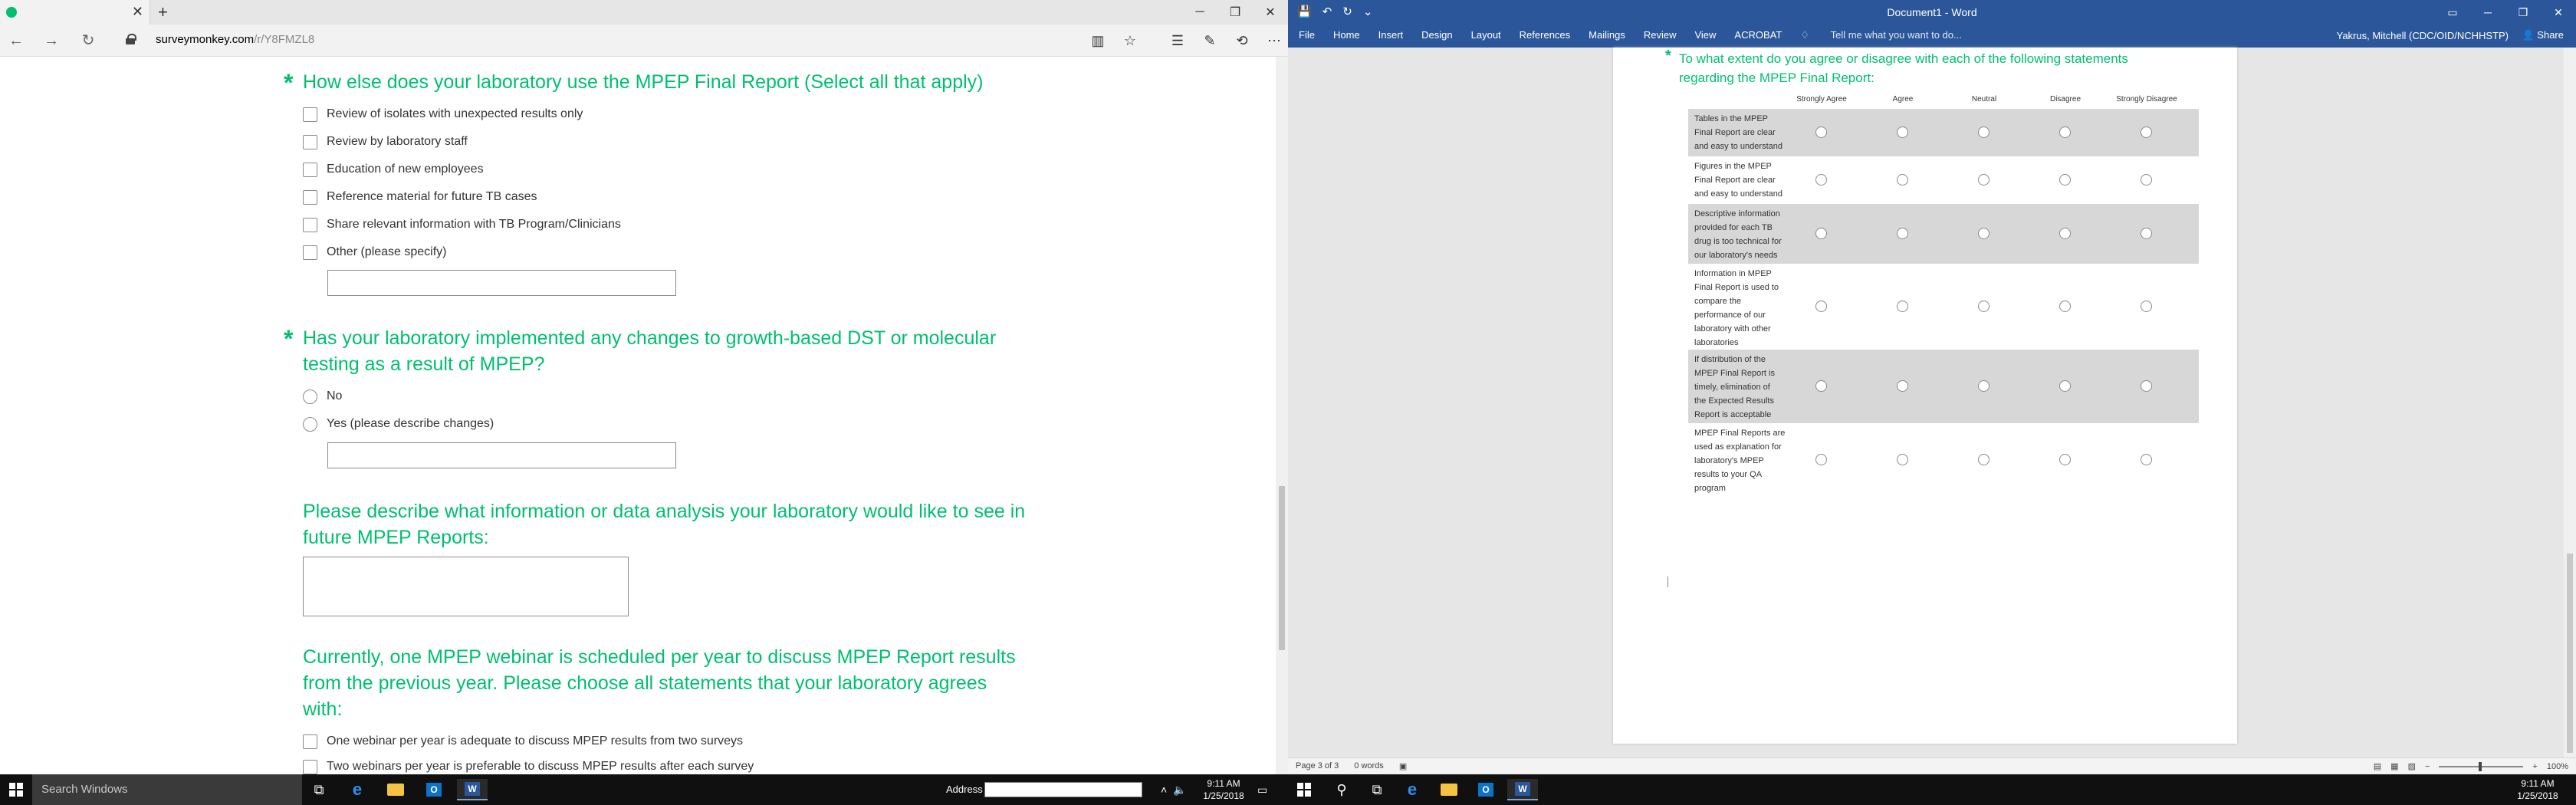 Image resolution: width=2576 pixels, height=805 pixels. Describe the element at coordinates (1545, 35) in the screenshot. I see `tab-references: References` at that location.